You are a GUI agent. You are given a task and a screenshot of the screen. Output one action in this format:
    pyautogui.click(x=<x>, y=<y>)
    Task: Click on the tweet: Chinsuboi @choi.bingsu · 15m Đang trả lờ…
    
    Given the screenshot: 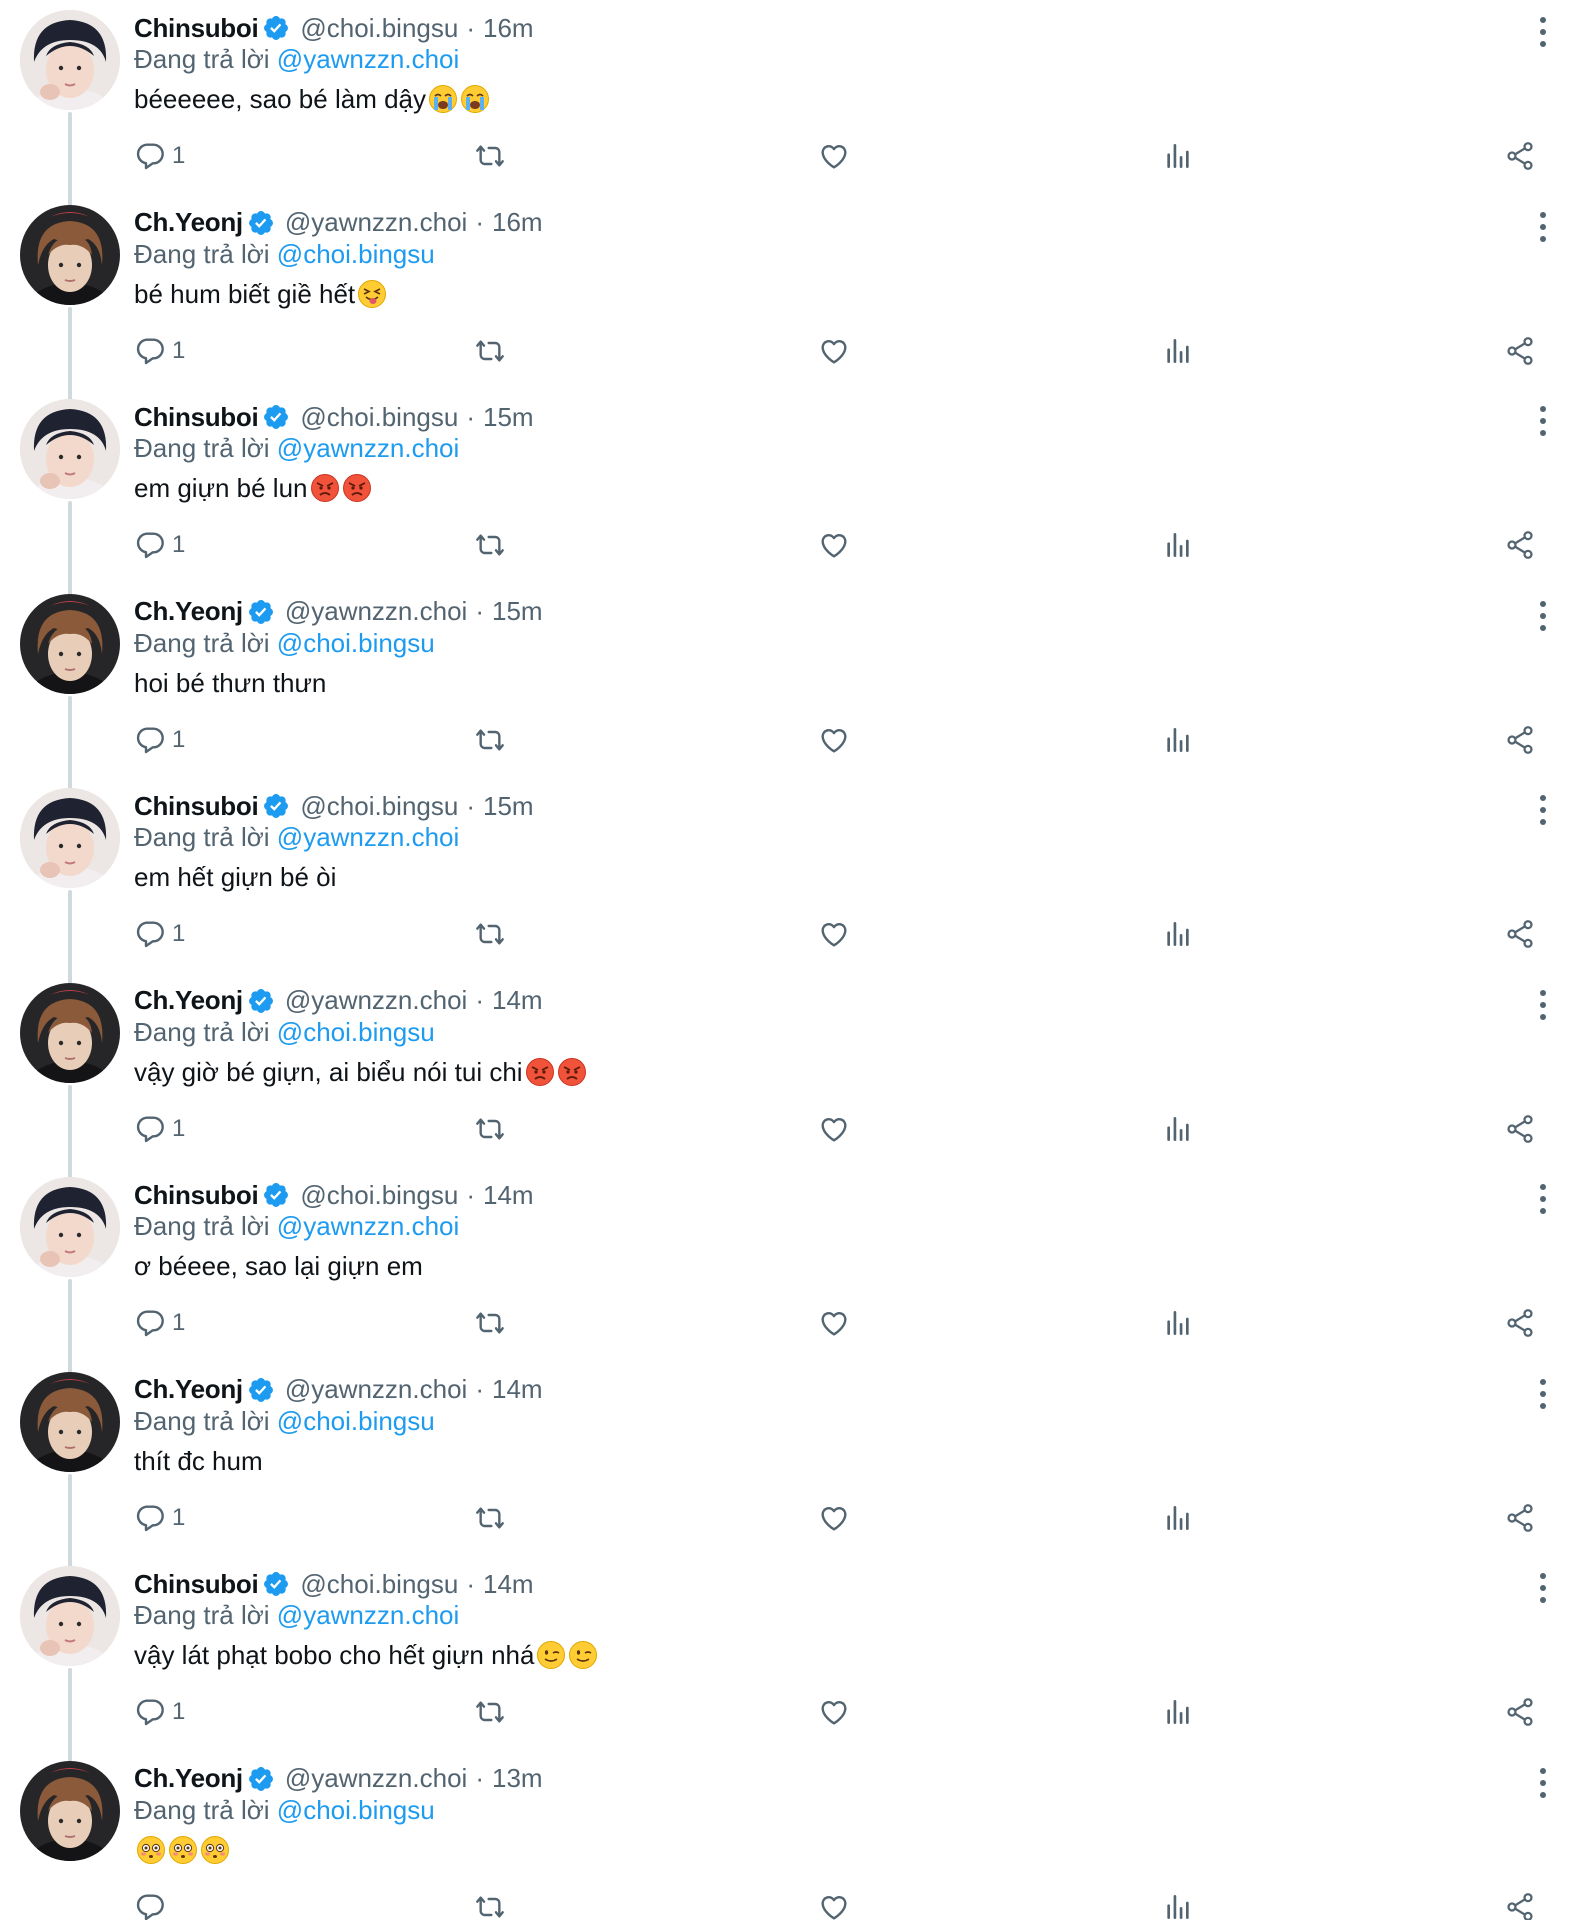 What is the action you would take?
    pyautogui.click(x=788, y=885)
    